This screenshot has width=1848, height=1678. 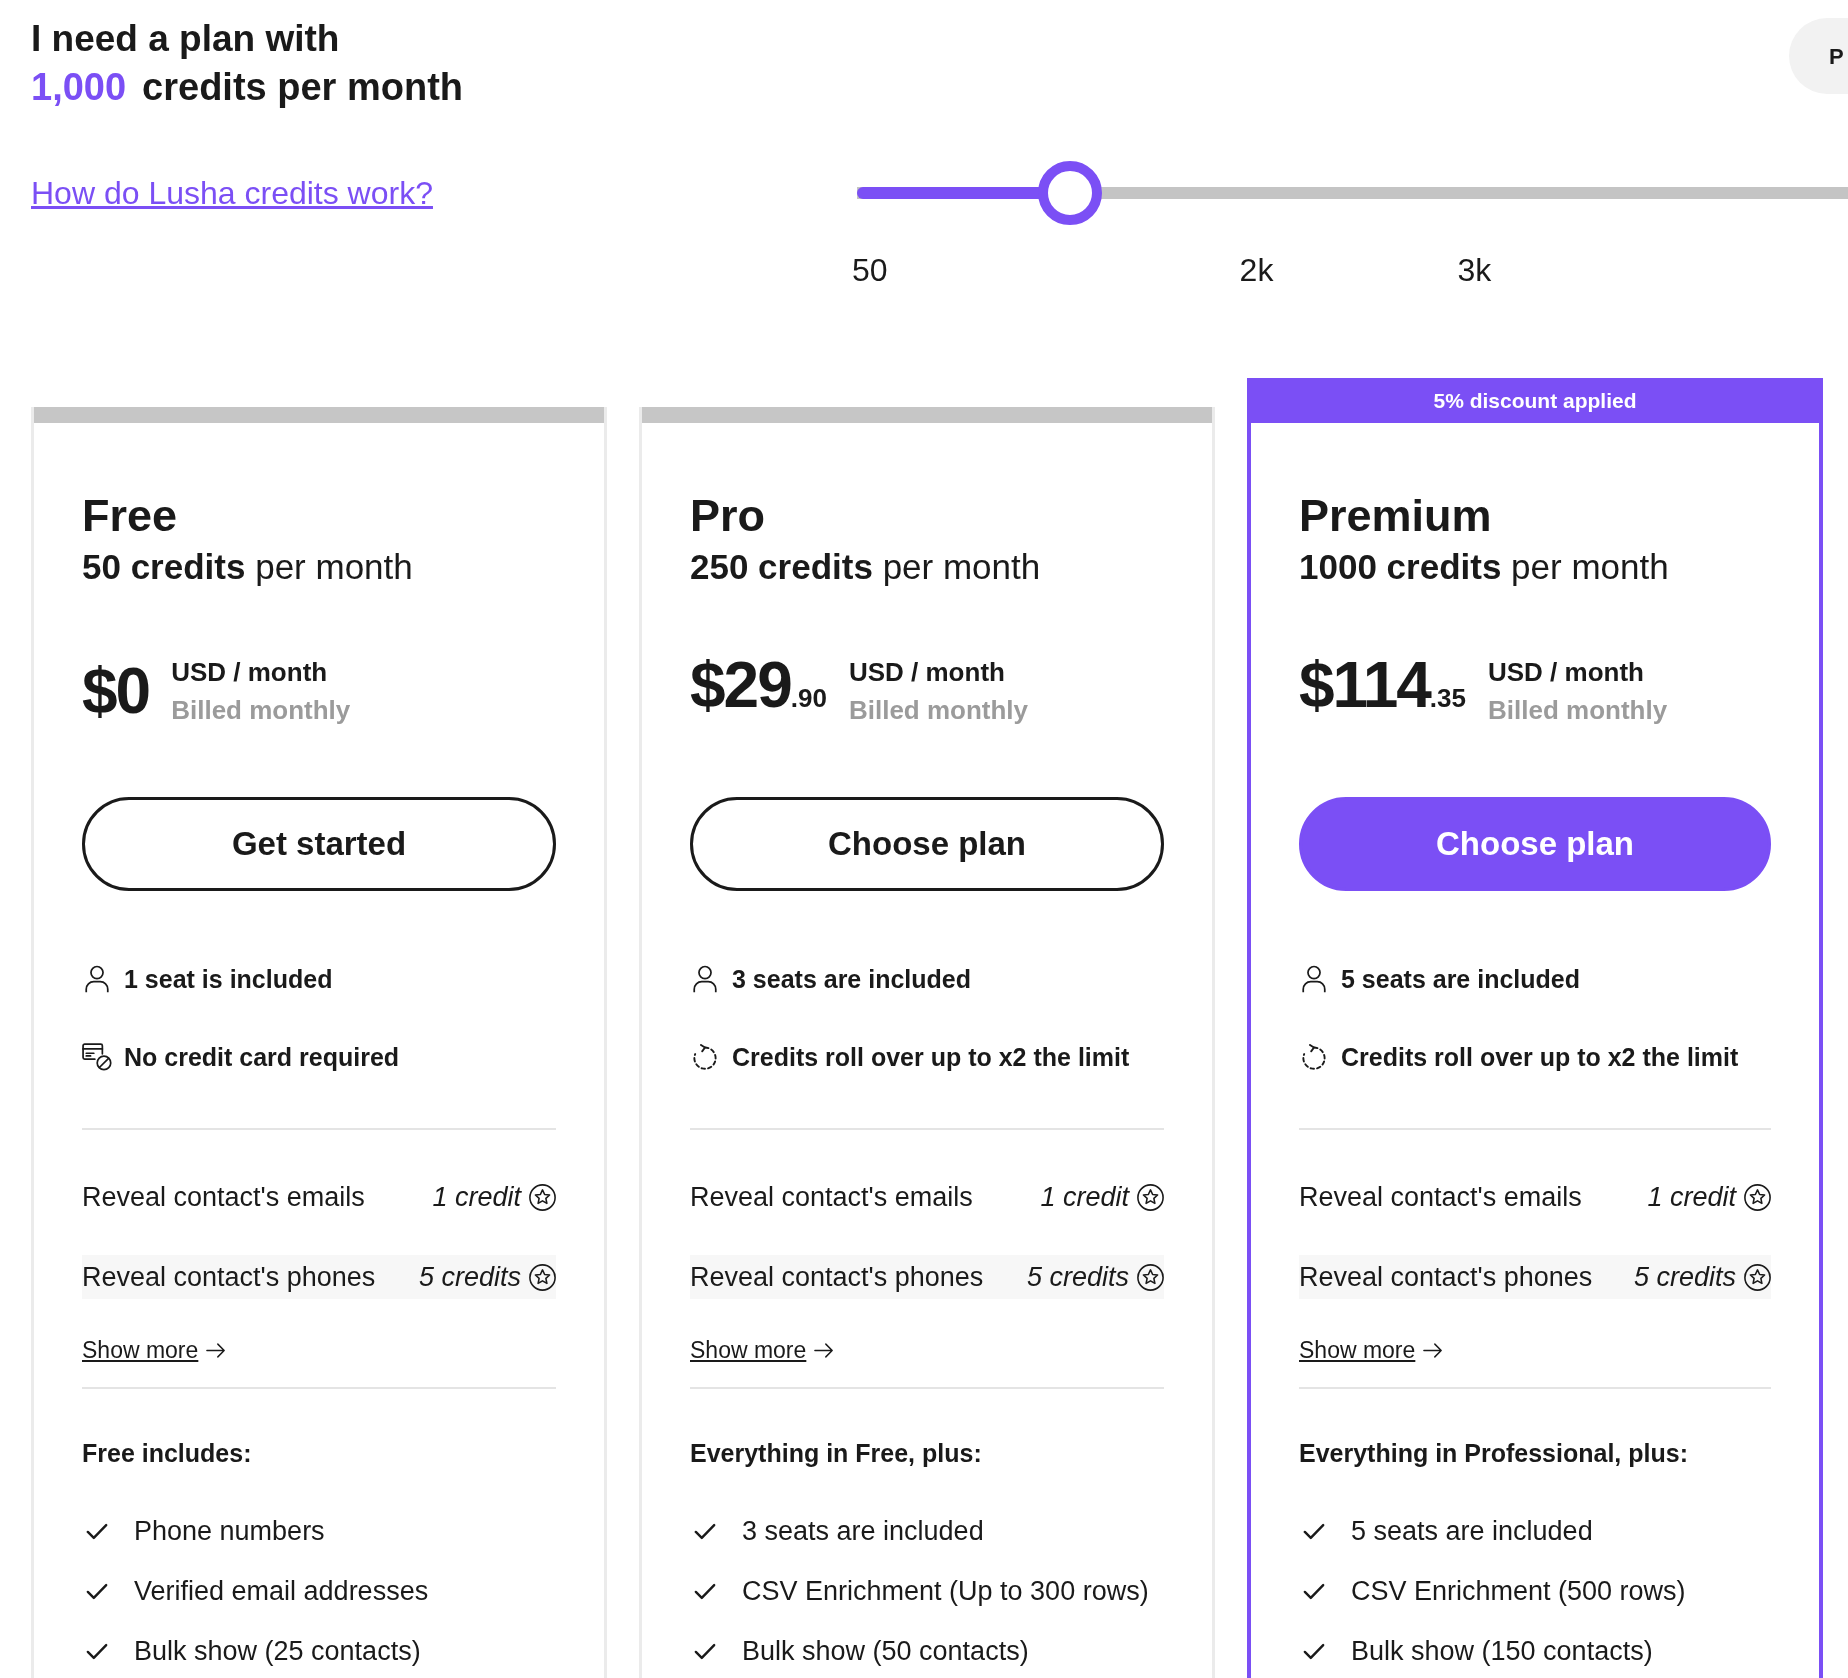 I want to click on included-feature: Verified email addresses, so click(x=281, y=1591).